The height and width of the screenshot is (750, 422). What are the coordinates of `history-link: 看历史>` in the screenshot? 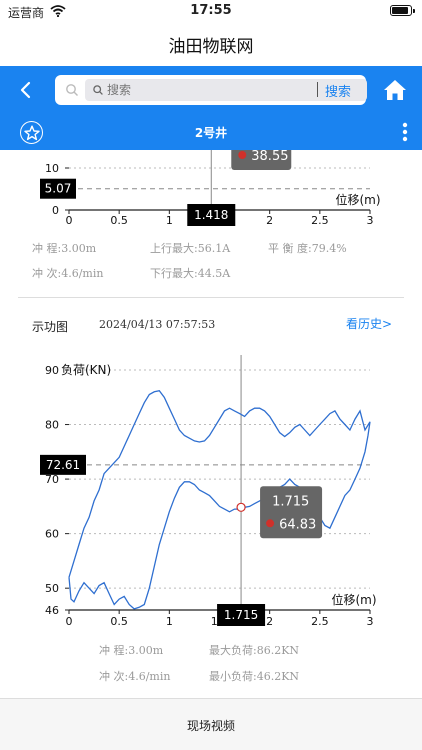 It's located at (369, 323).